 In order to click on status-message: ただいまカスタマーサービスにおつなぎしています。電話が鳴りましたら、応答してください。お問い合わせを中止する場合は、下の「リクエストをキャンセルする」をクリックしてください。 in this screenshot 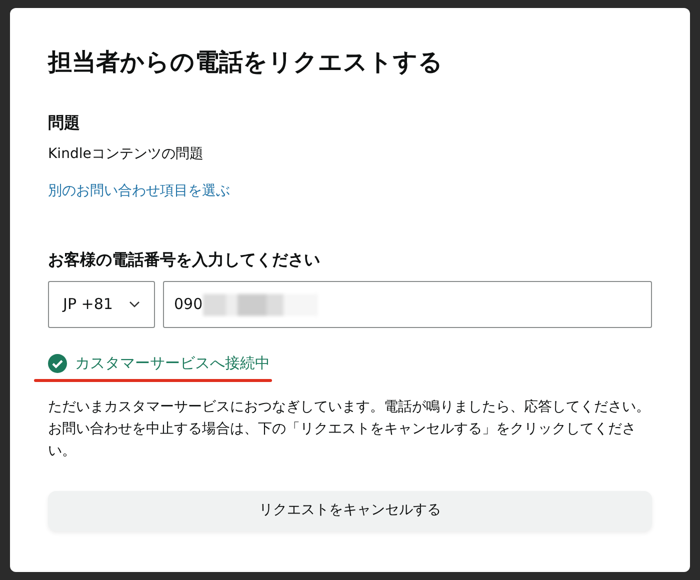, I will do `click(349, 430)`.